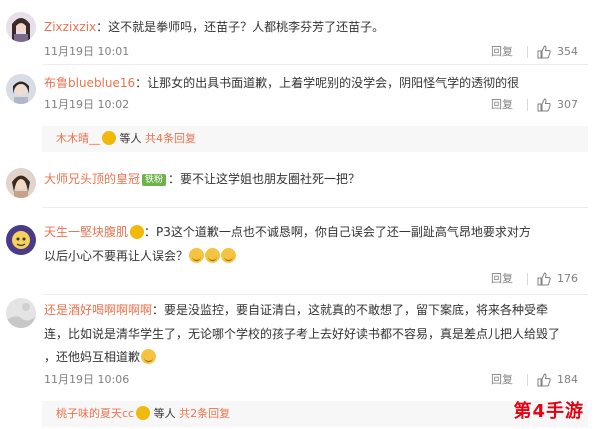 Image resolution: width=594 pixels, height=429 pixels. Describe the element at coordinates (92, 179) in the screenshot. I see `comment-username: 大师兄头顶的皇冠` at that location.